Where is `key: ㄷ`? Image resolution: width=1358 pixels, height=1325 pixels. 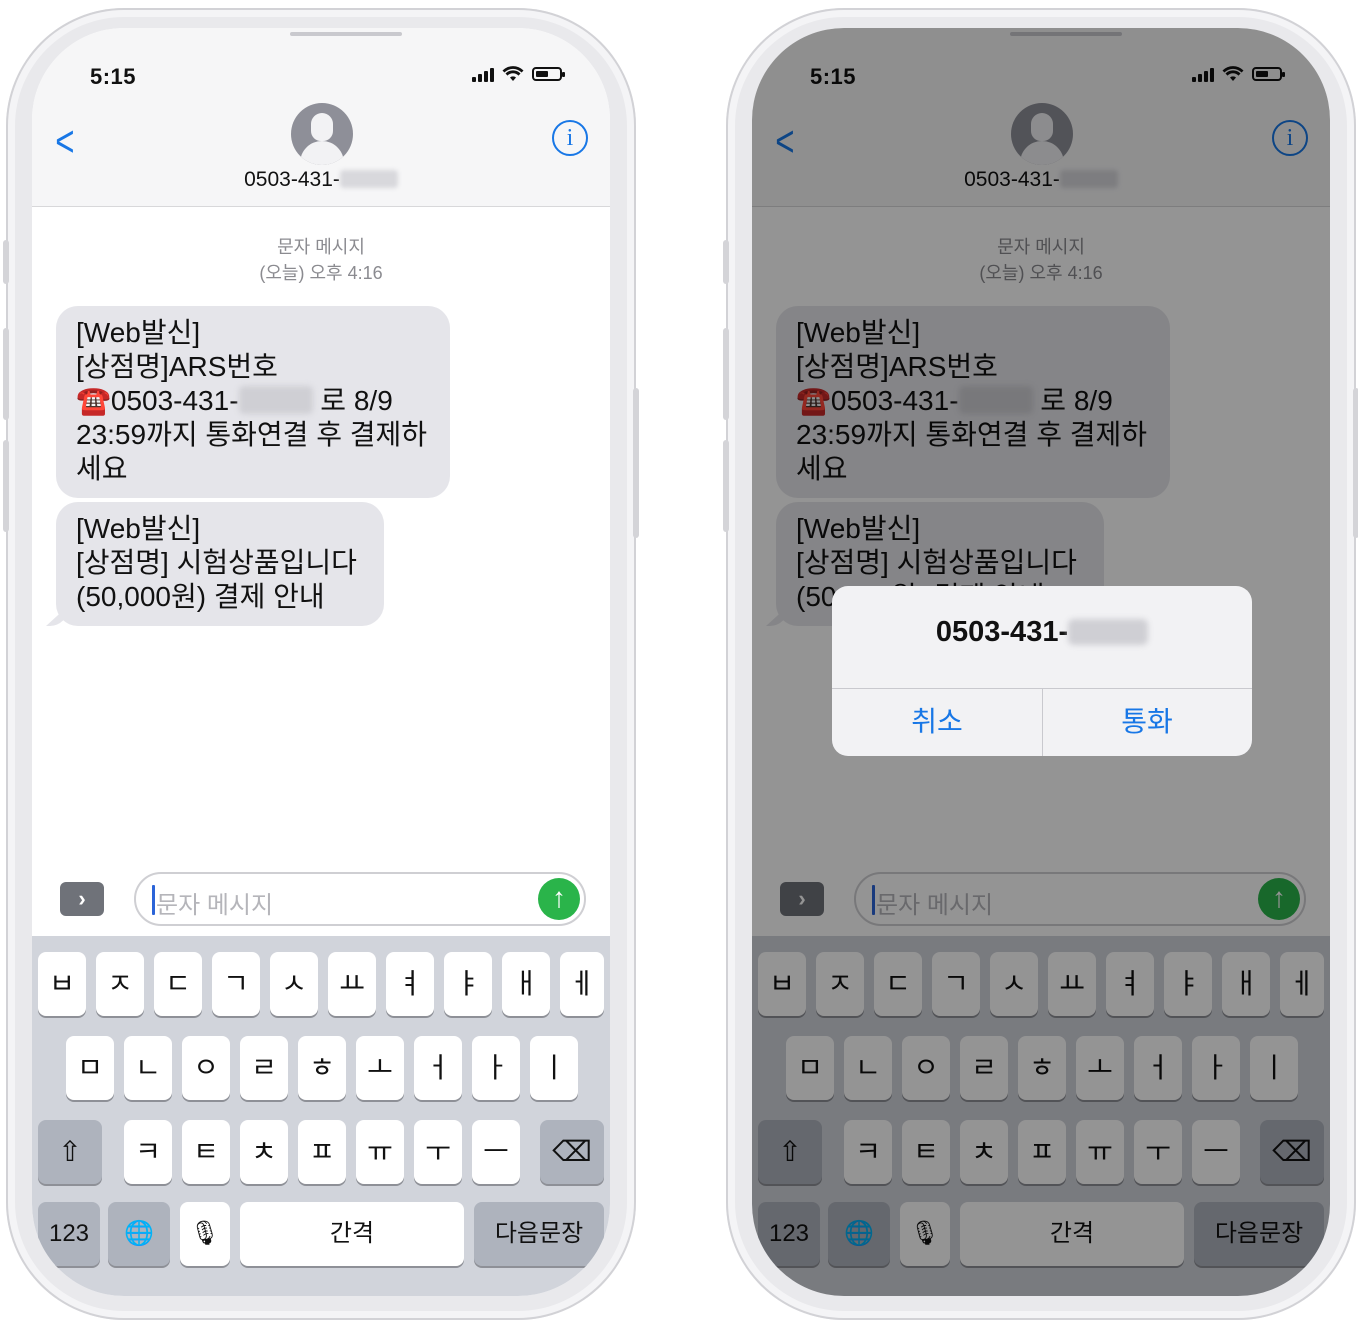
key: ㄷ is located at coordinates (178, 984).